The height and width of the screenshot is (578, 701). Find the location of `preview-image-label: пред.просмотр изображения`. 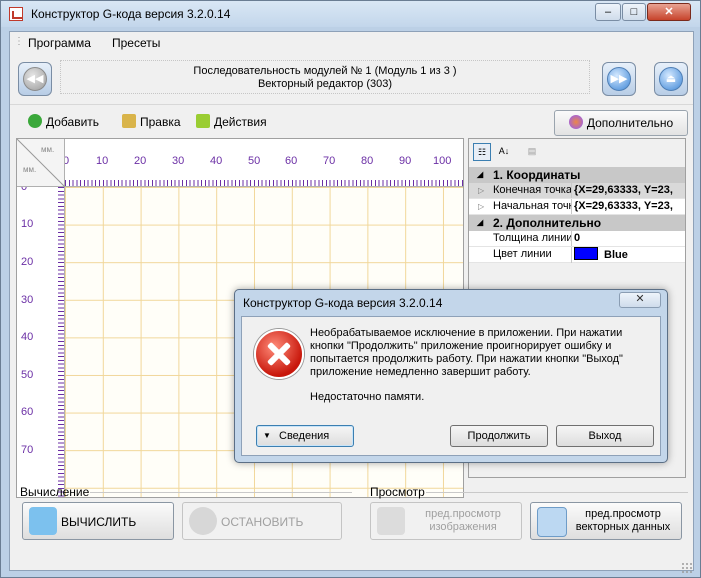

preview-image-label: пред.просмотр изображения is located at coordinates (463, 520).